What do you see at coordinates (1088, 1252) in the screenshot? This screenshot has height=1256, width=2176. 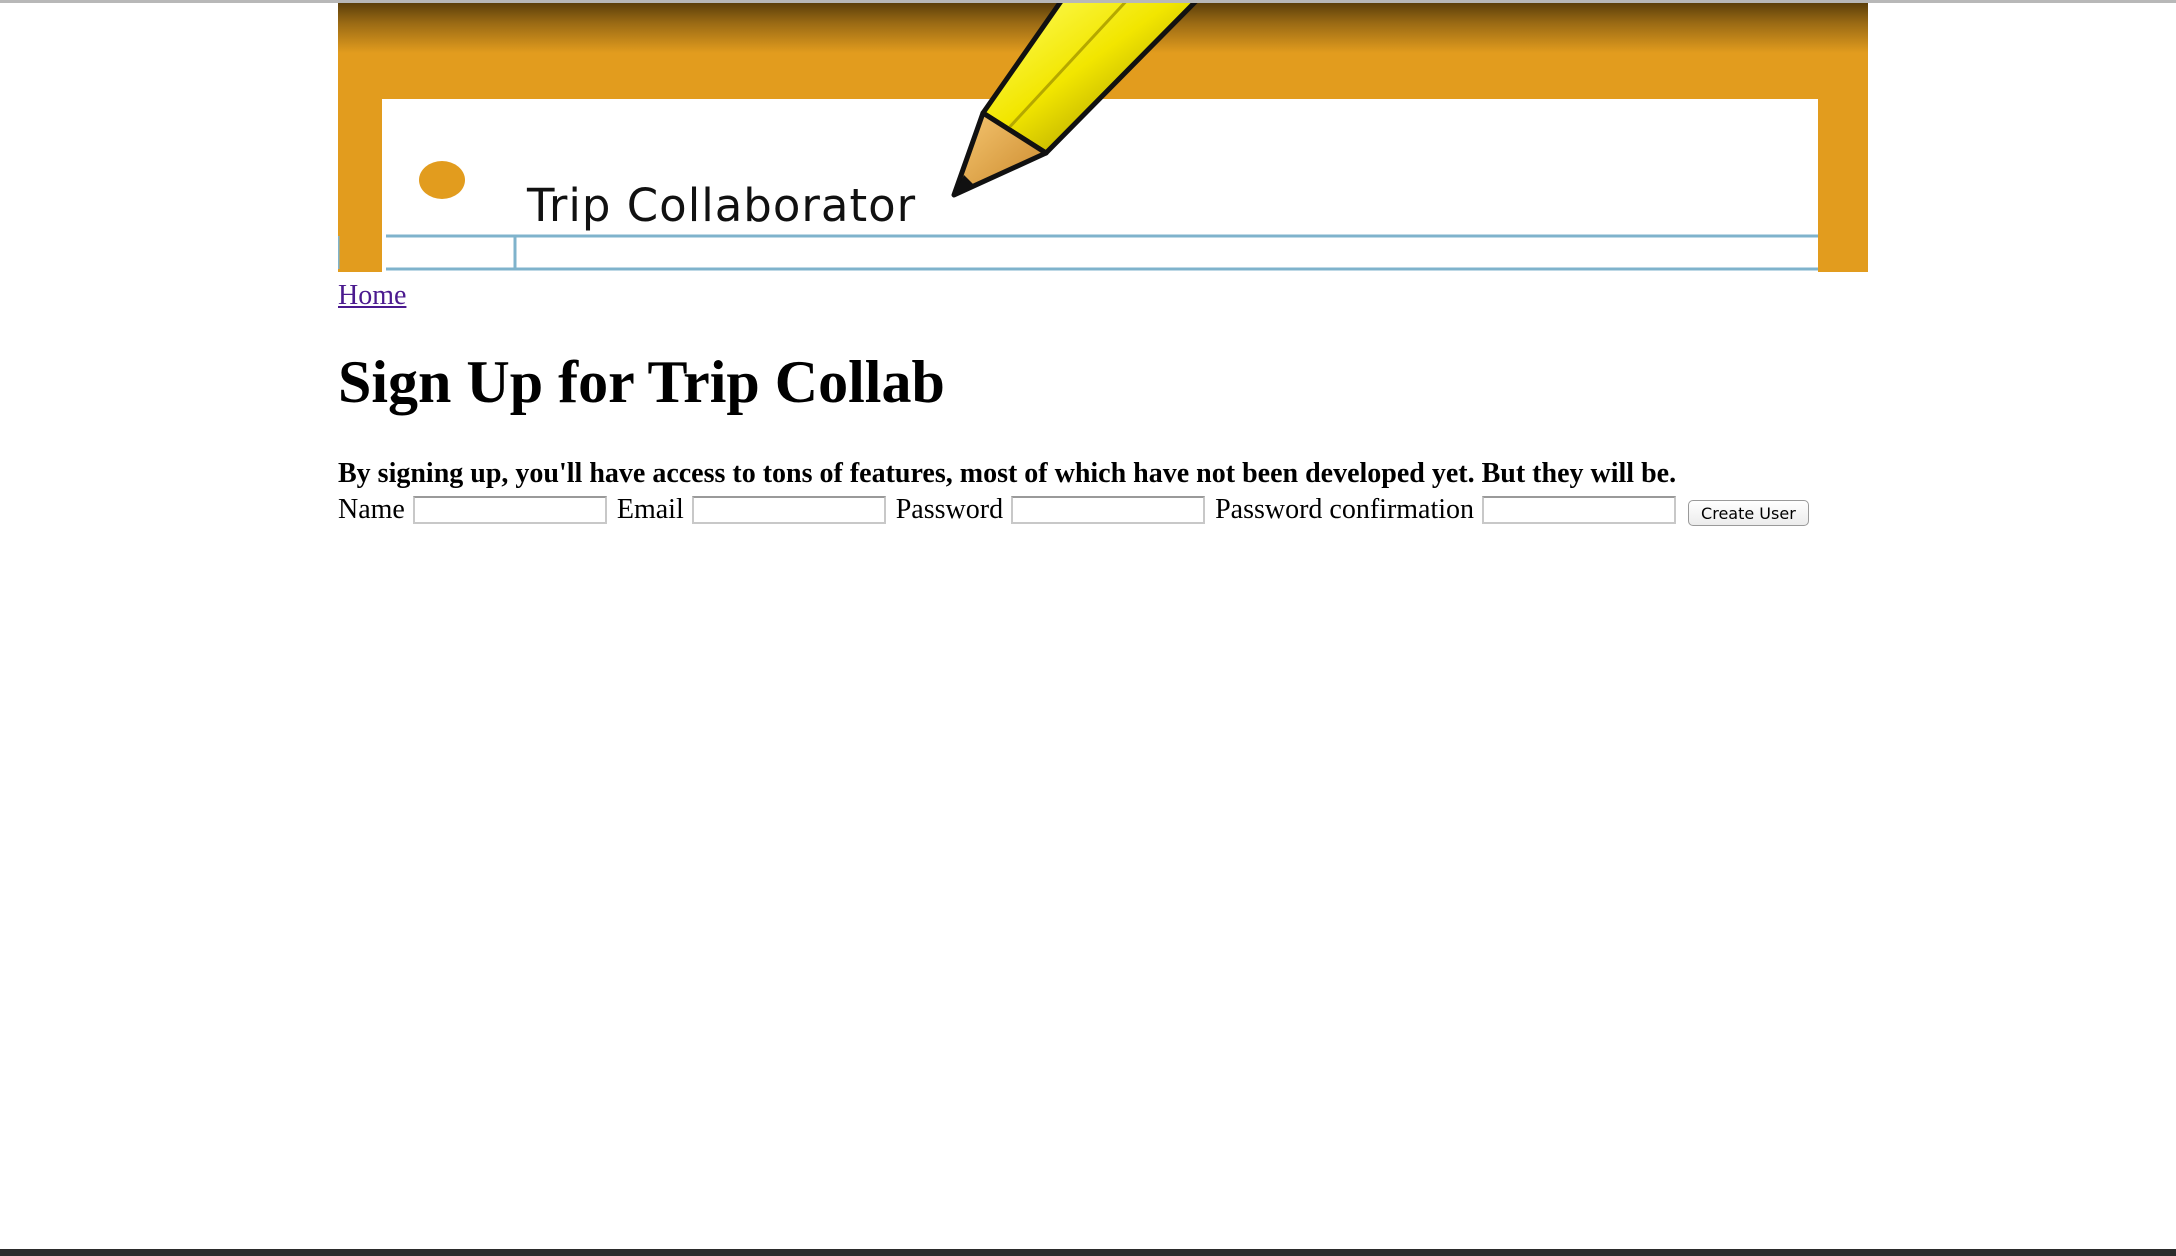 I see `window-bottom-bar` at bounding box center [1088, 1252].